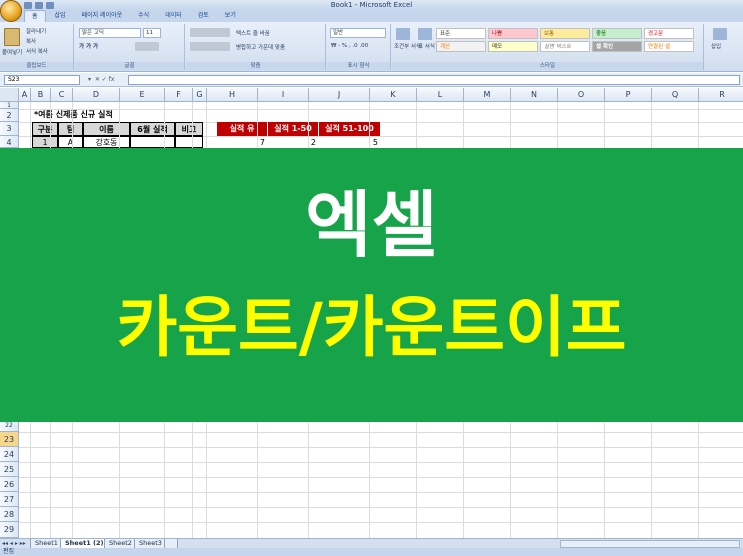 The height and width of the screenshot is (556, 743). I want to click on table-cell: 1, so click(45, 142).